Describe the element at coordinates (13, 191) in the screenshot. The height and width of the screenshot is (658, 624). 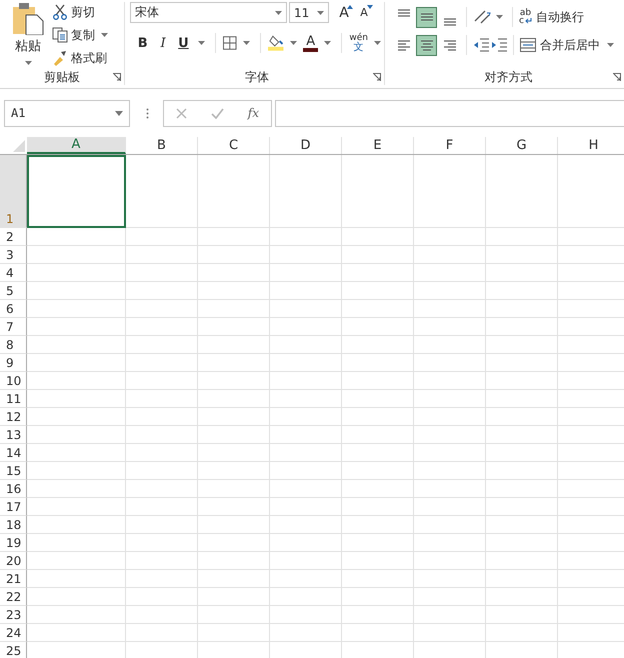
I see `row-header: 1` at that location.